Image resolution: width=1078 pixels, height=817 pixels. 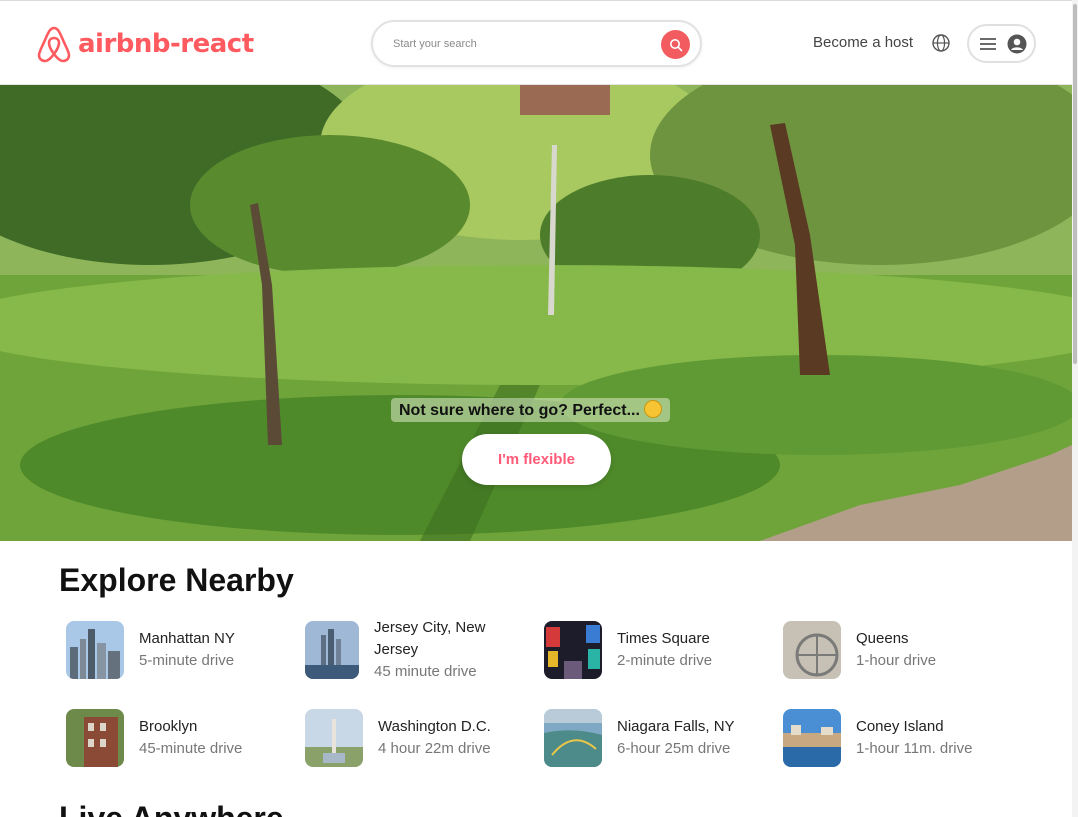 I want to click on nearby-name: Brooklyn, so click(x=168, y=726).